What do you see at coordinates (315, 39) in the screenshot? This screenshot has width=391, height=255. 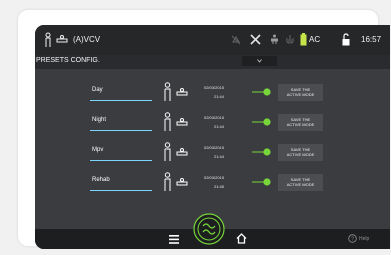 I see `power-source-label: AC` at bounding box center [315, 39].